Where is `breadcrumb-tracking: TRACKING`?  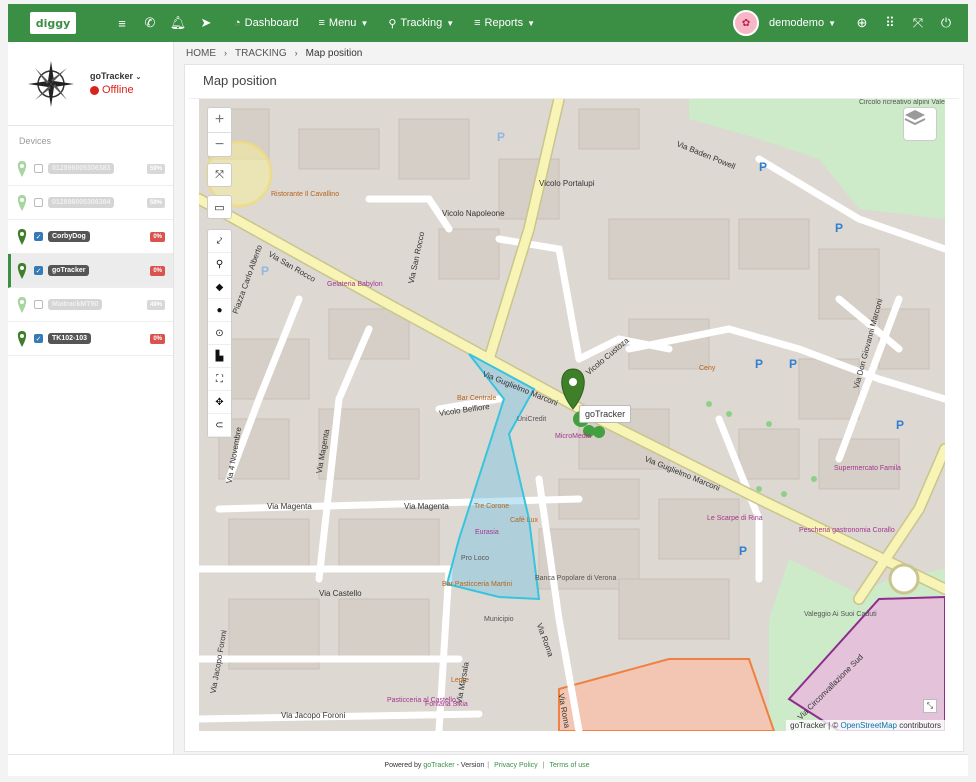
breadcrumb-tracking: TRACKING is located at coordinates (261, 53).